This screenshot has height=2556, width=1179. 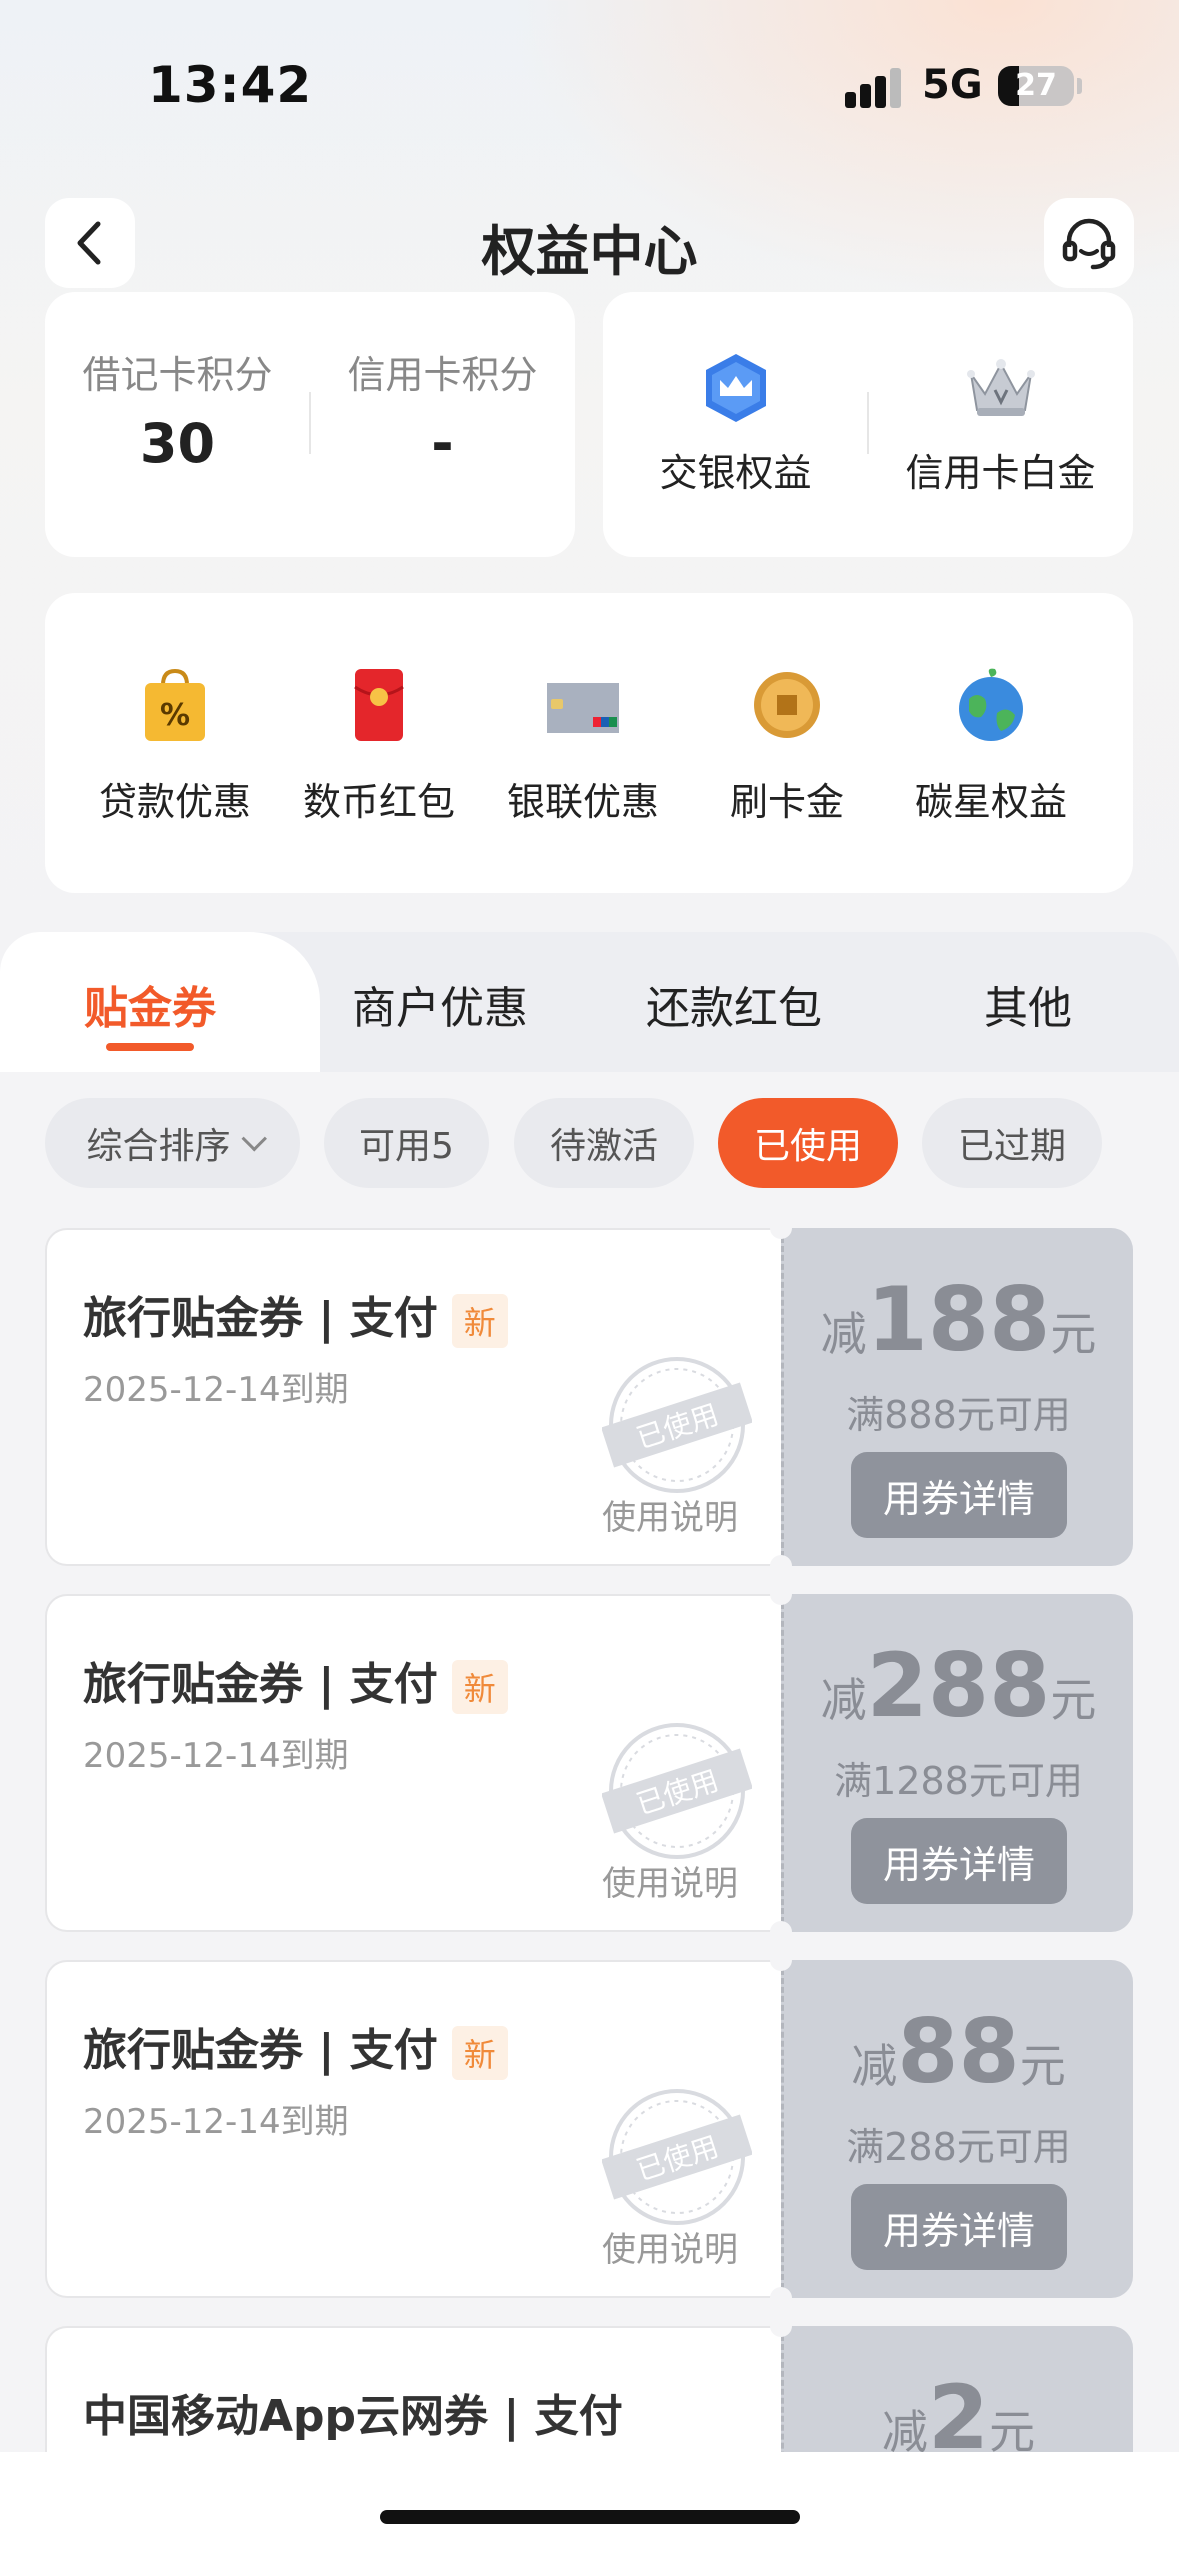 I want to click on crown-badge-icon, so click(x=736, y=388).